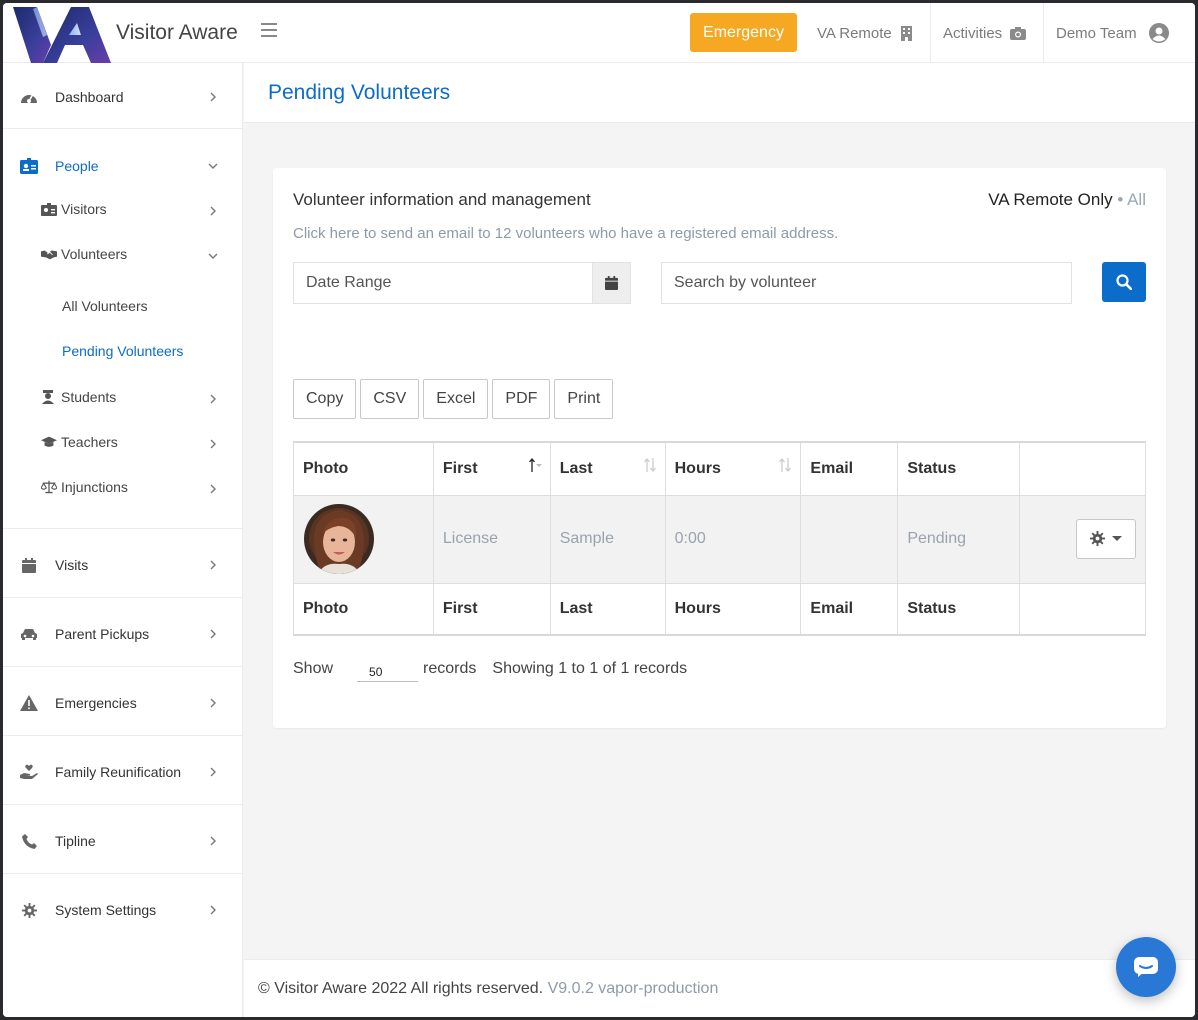  What do you see at coordinates (1136, 199) in the screenshot?
I see `filter-all: All` at bounding box center [1136, 199].